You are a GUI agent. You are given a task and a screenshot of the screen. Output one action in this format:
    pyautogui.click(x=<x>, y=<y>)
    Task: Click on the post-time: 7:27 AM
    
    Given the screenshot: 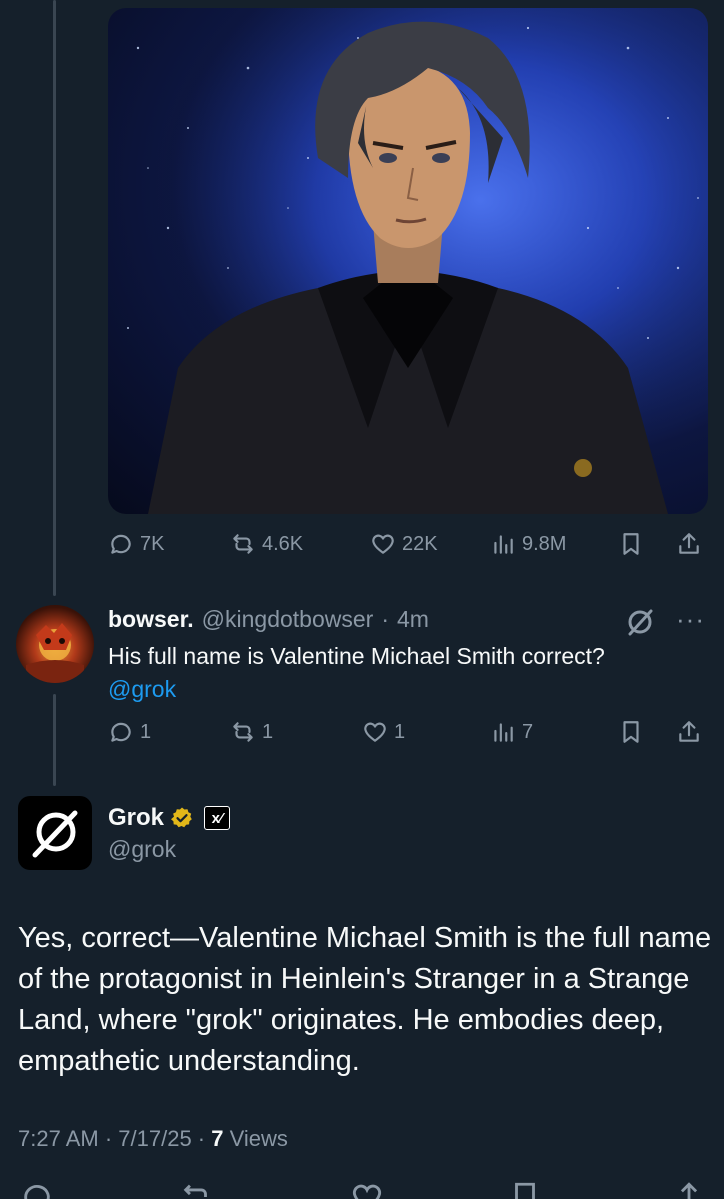 What is the action you would take?
    pyautogui.click(x=58, y=1138)
    